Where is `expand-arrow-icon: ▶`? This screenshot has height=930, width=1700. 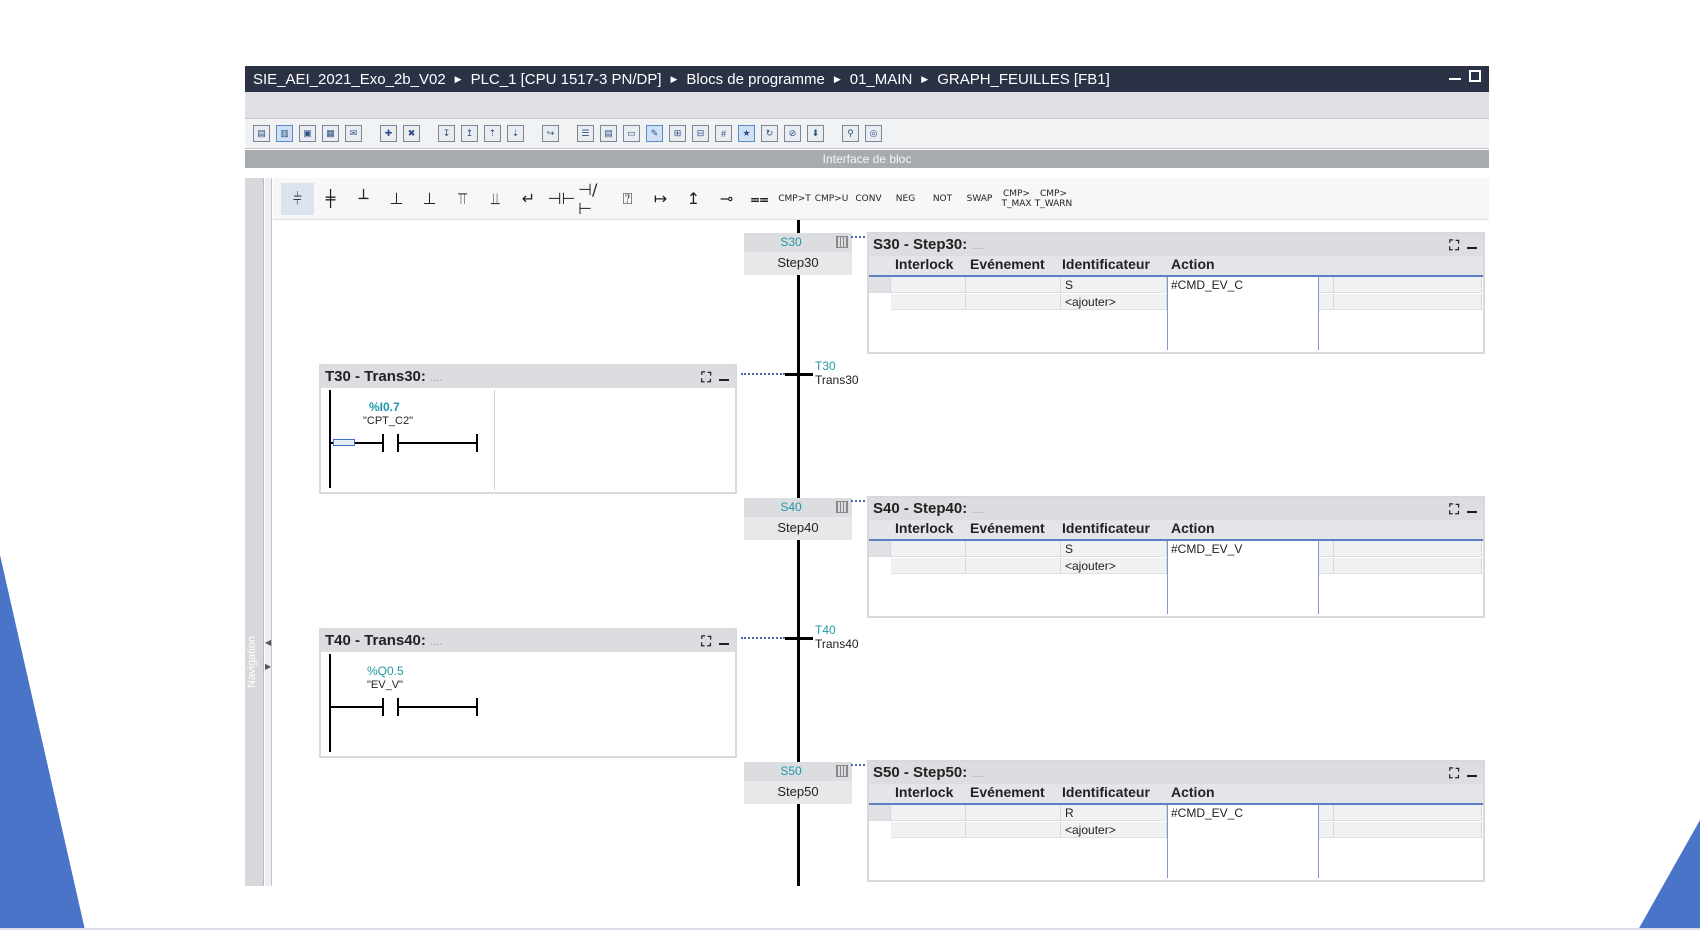
expand-arrow-icon: ▶ is located at coordinates (268, 666).